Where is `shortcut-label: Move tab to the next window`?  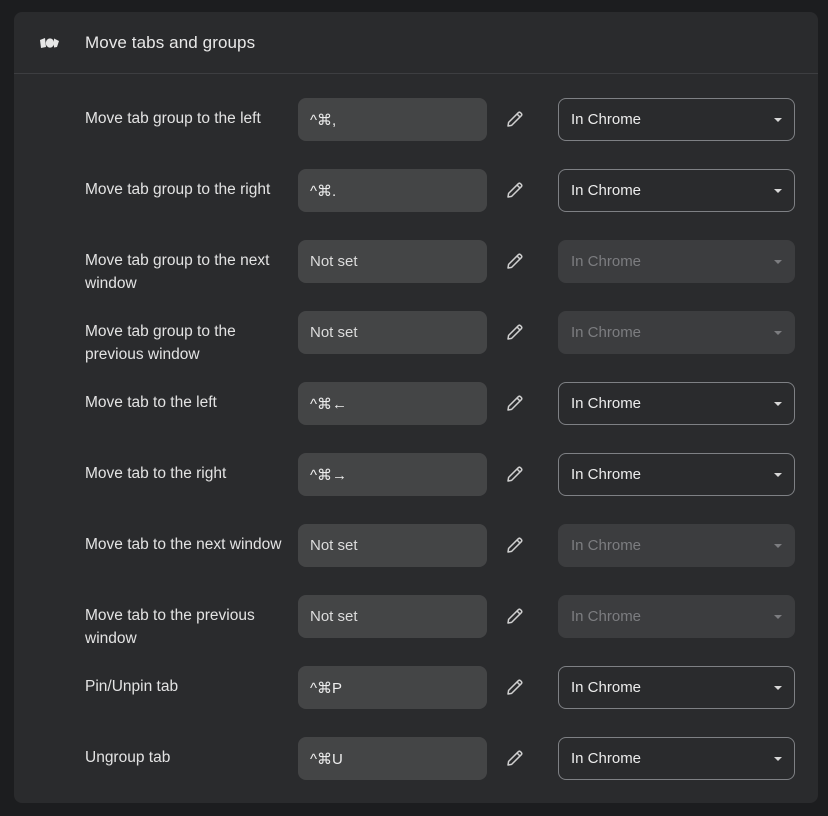 shortcut-label: Move tab to the next window is located at coordinates (183, 544).